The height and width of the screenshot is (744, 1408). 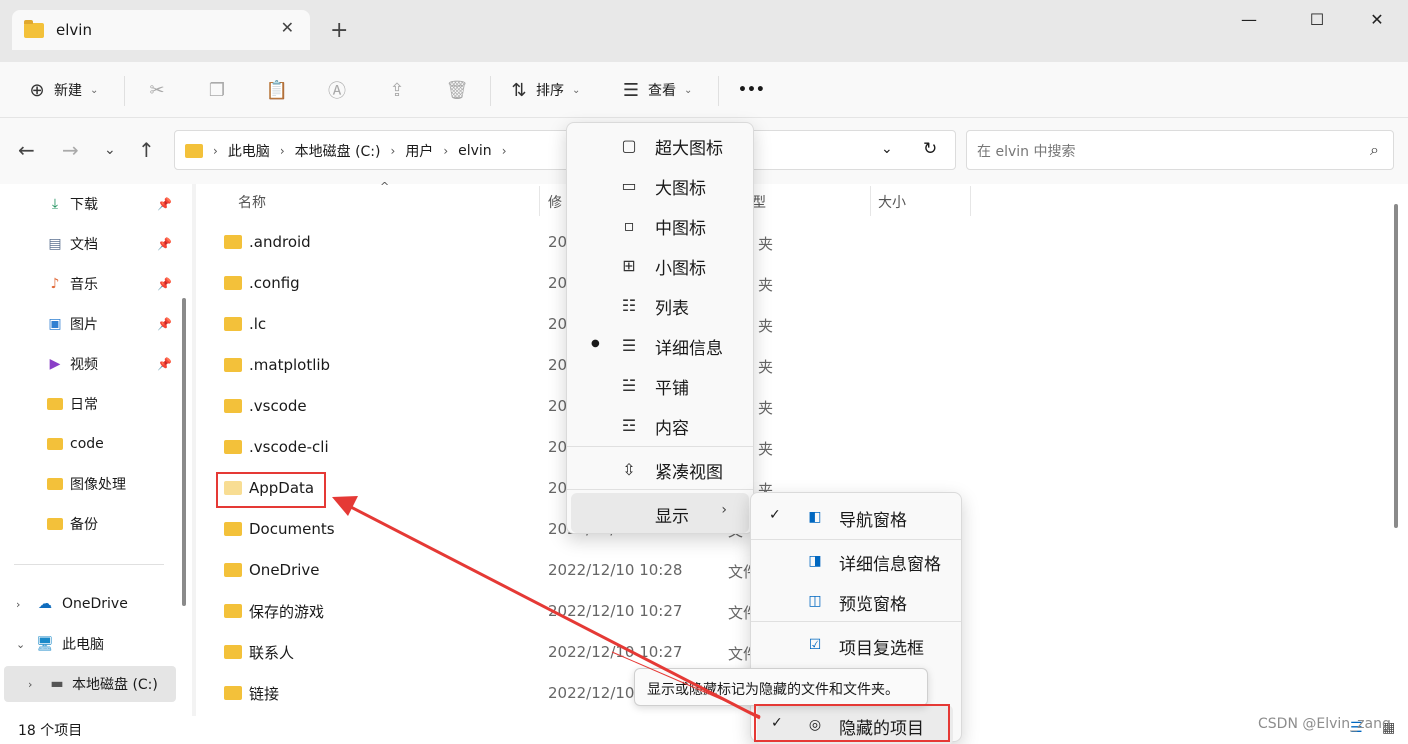 I want to click on annotation-arrow, so click(x=546, y=608).